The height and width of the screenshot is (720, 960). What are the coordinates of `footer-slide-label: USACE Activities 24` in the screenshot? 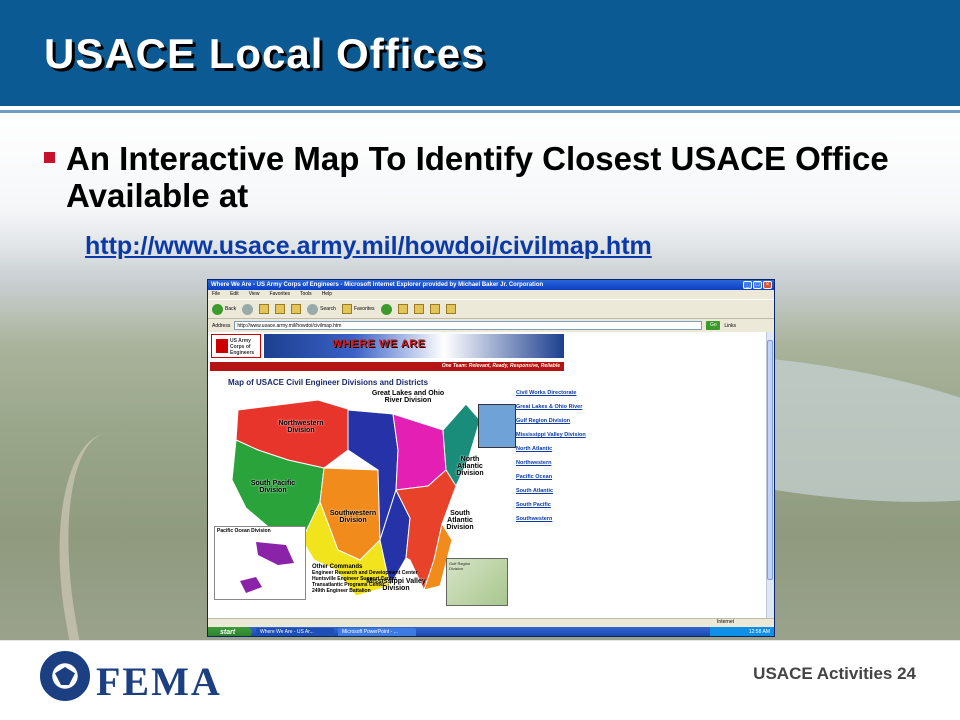 It's located at (834, 673).